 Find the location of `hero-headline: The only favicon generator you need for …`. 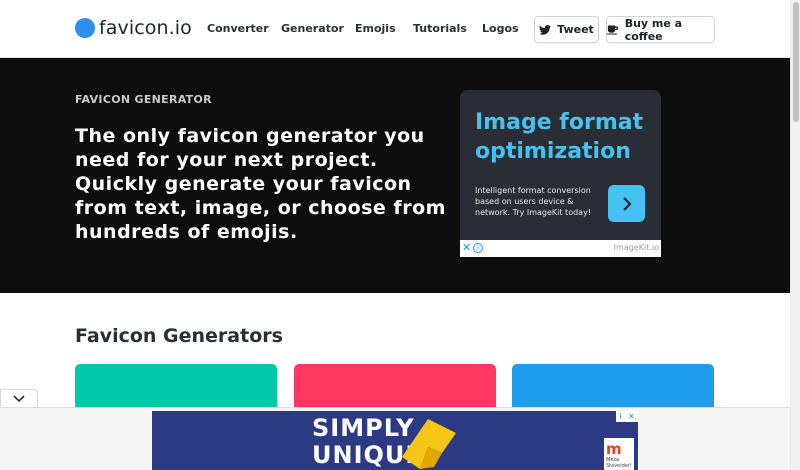

hero-headline: The only favicon generator you need for … is located at coordinates (260, 184).